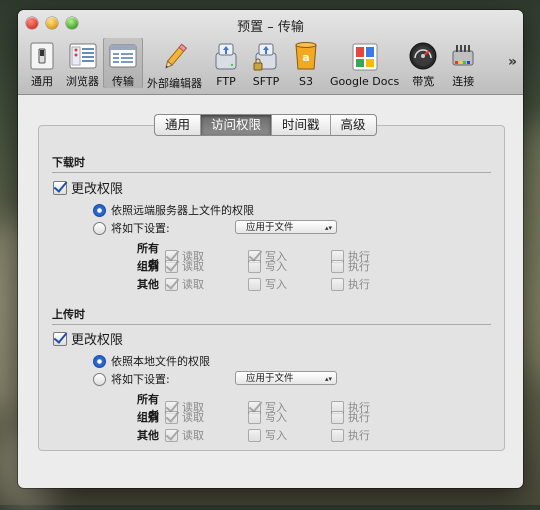 This screenshot has width=540, height=510. What do you see at coordinates (131, 228) in the screenshot?
I see `download-set-option: 将如下设置:` at bounding box center [131, 228].